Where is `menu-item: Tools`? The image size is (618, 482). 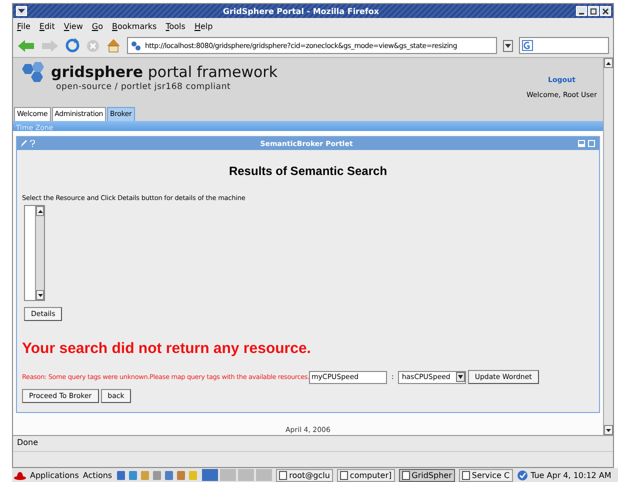
menu-item: Tools is located at coordinates (176, 26).